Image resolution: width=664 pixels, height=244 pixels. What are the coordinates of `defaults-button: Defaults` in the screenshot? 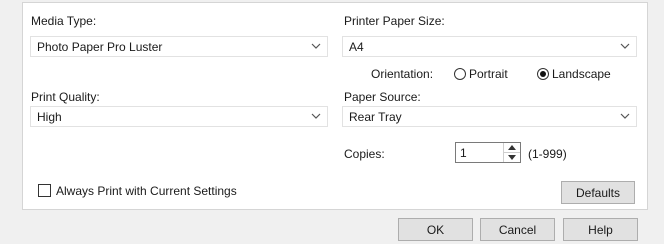 It's located at (598, 192).